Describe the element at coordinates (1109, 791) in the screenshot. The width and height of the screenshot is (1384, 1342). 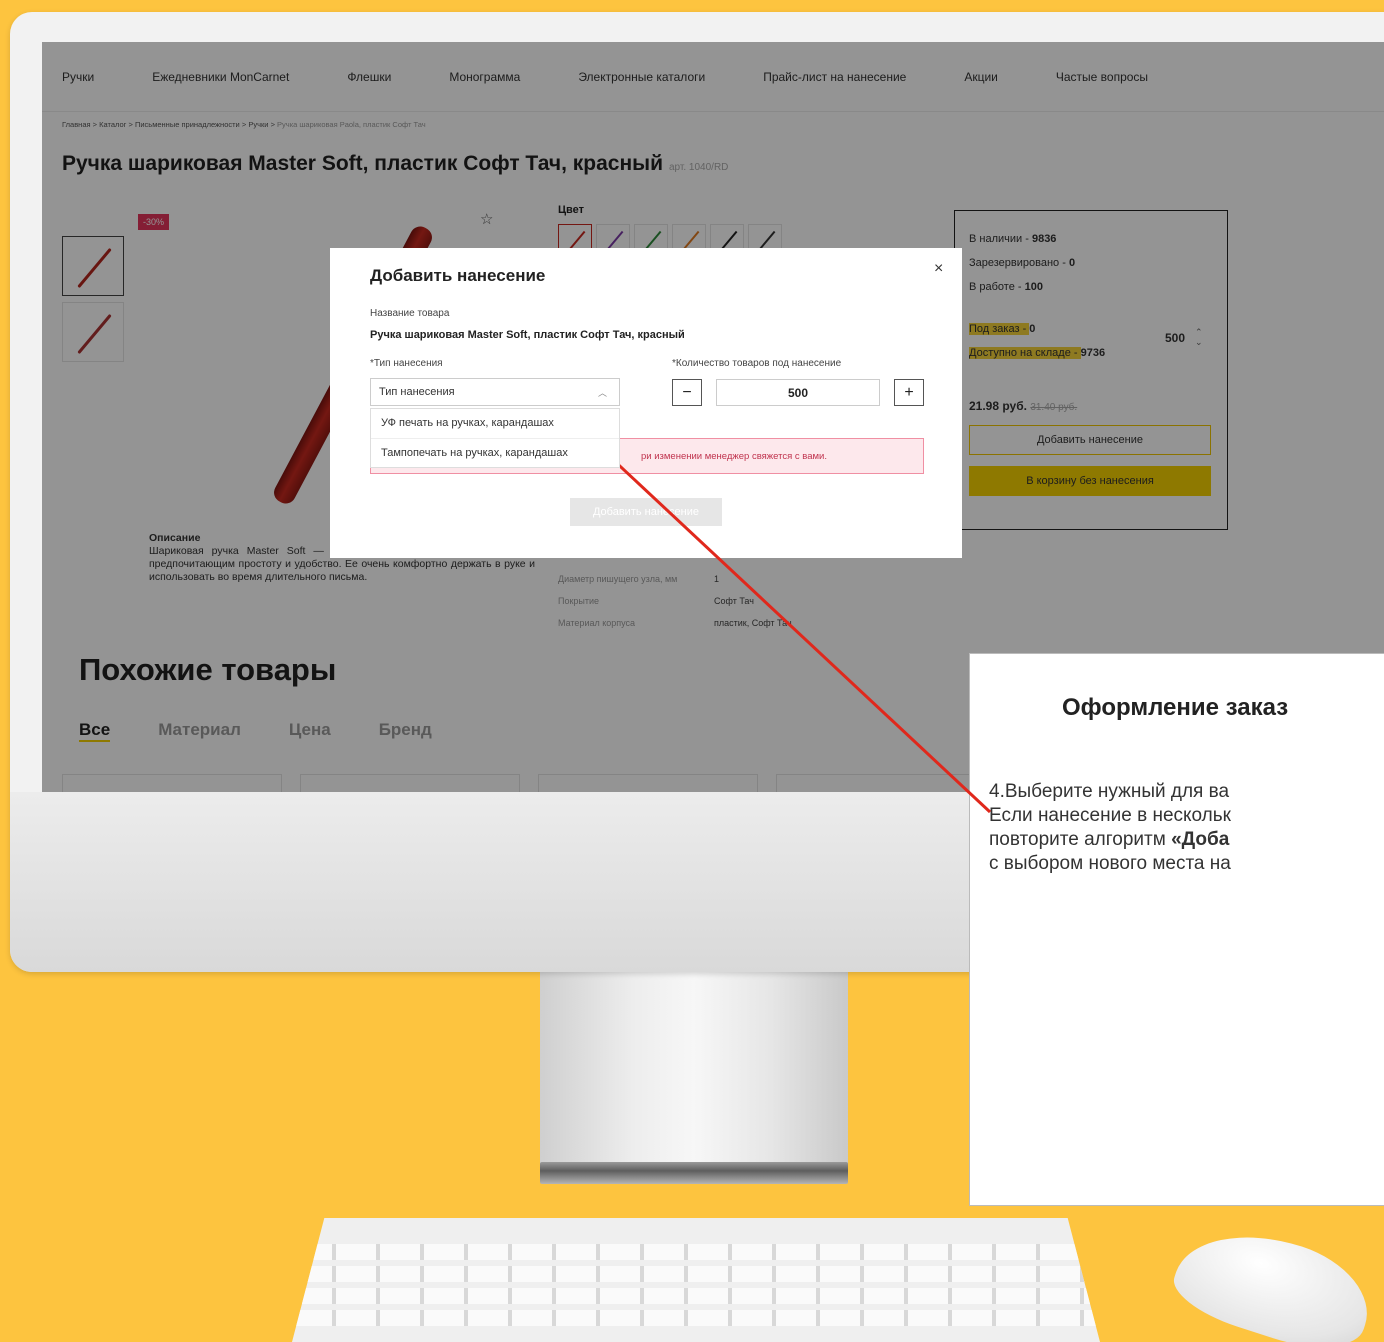
I see `instruction-line: 4.Выберите нужный для ва` at that location.